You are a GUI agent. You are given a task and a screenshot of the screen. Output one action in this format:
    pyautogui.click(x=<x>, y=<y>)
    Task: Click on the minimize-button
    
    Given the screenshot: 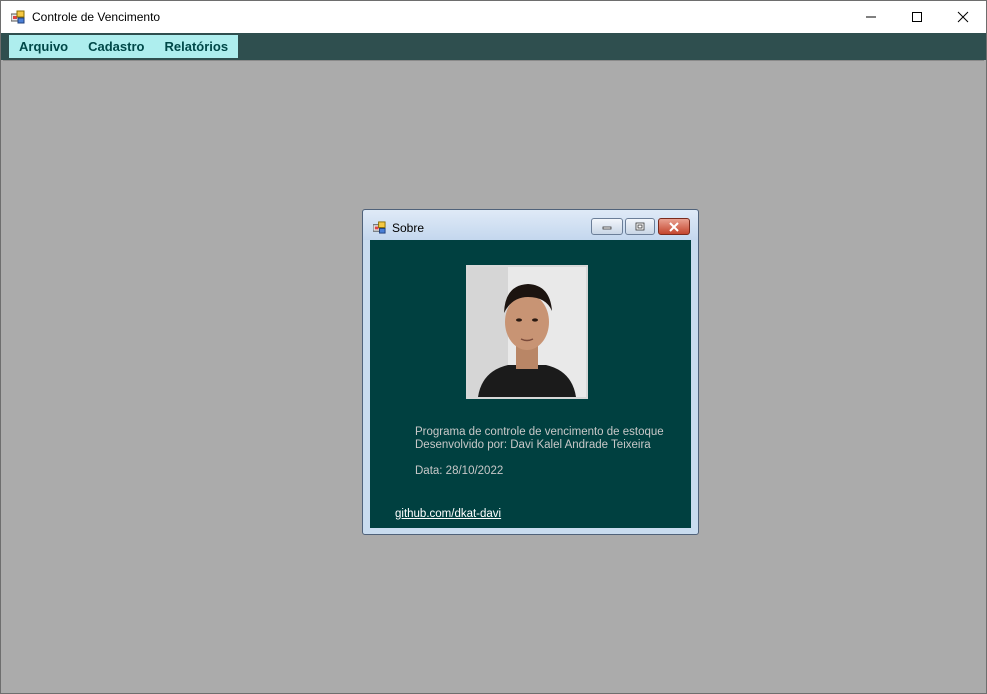 What is the action you would take?
    pyautogui.click(x=871, y=17)
    